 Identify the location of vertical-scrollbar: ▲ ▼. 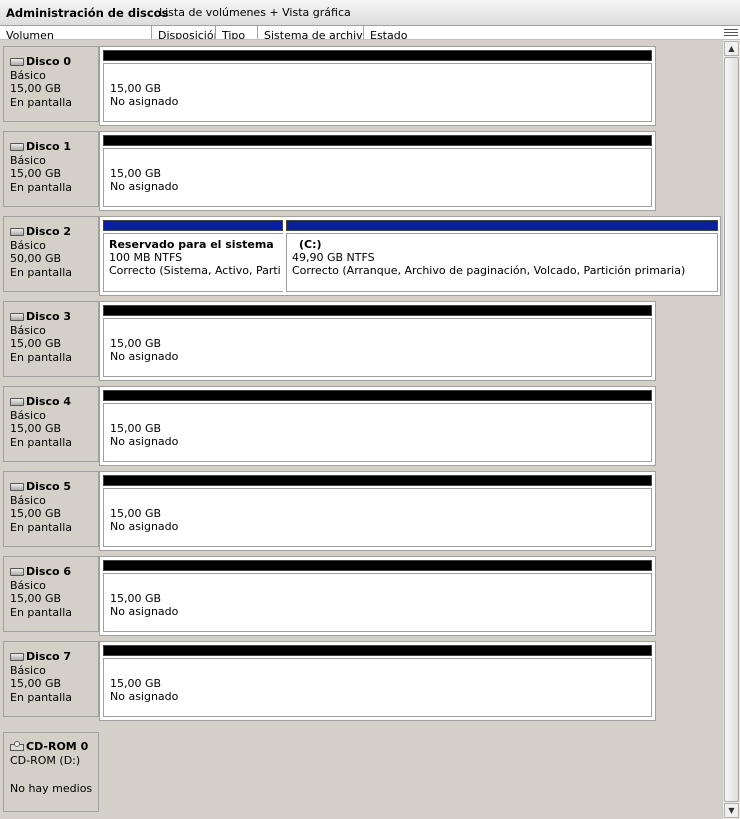
(731, 429).